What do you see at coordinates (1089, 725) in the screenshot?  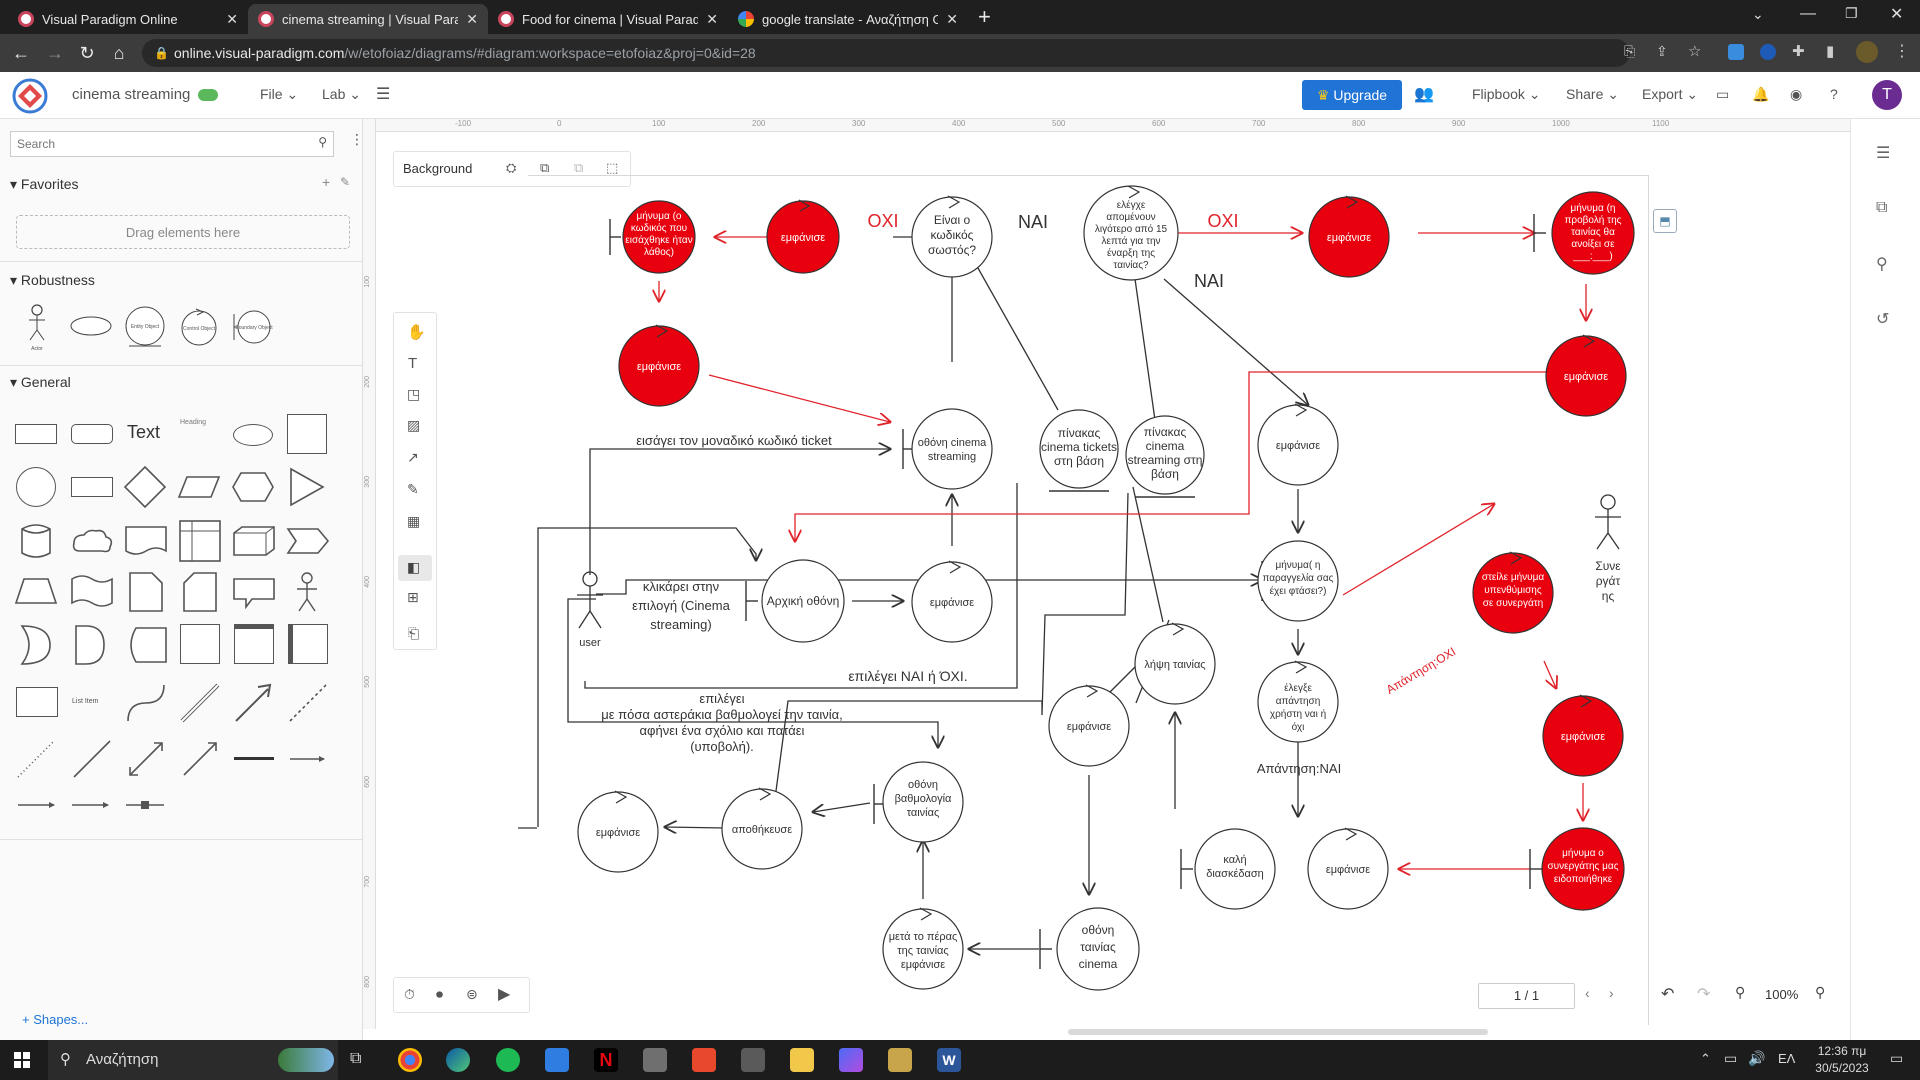 I see `control-show-3: εμφάνισε` at bounding box center [1089, 725].